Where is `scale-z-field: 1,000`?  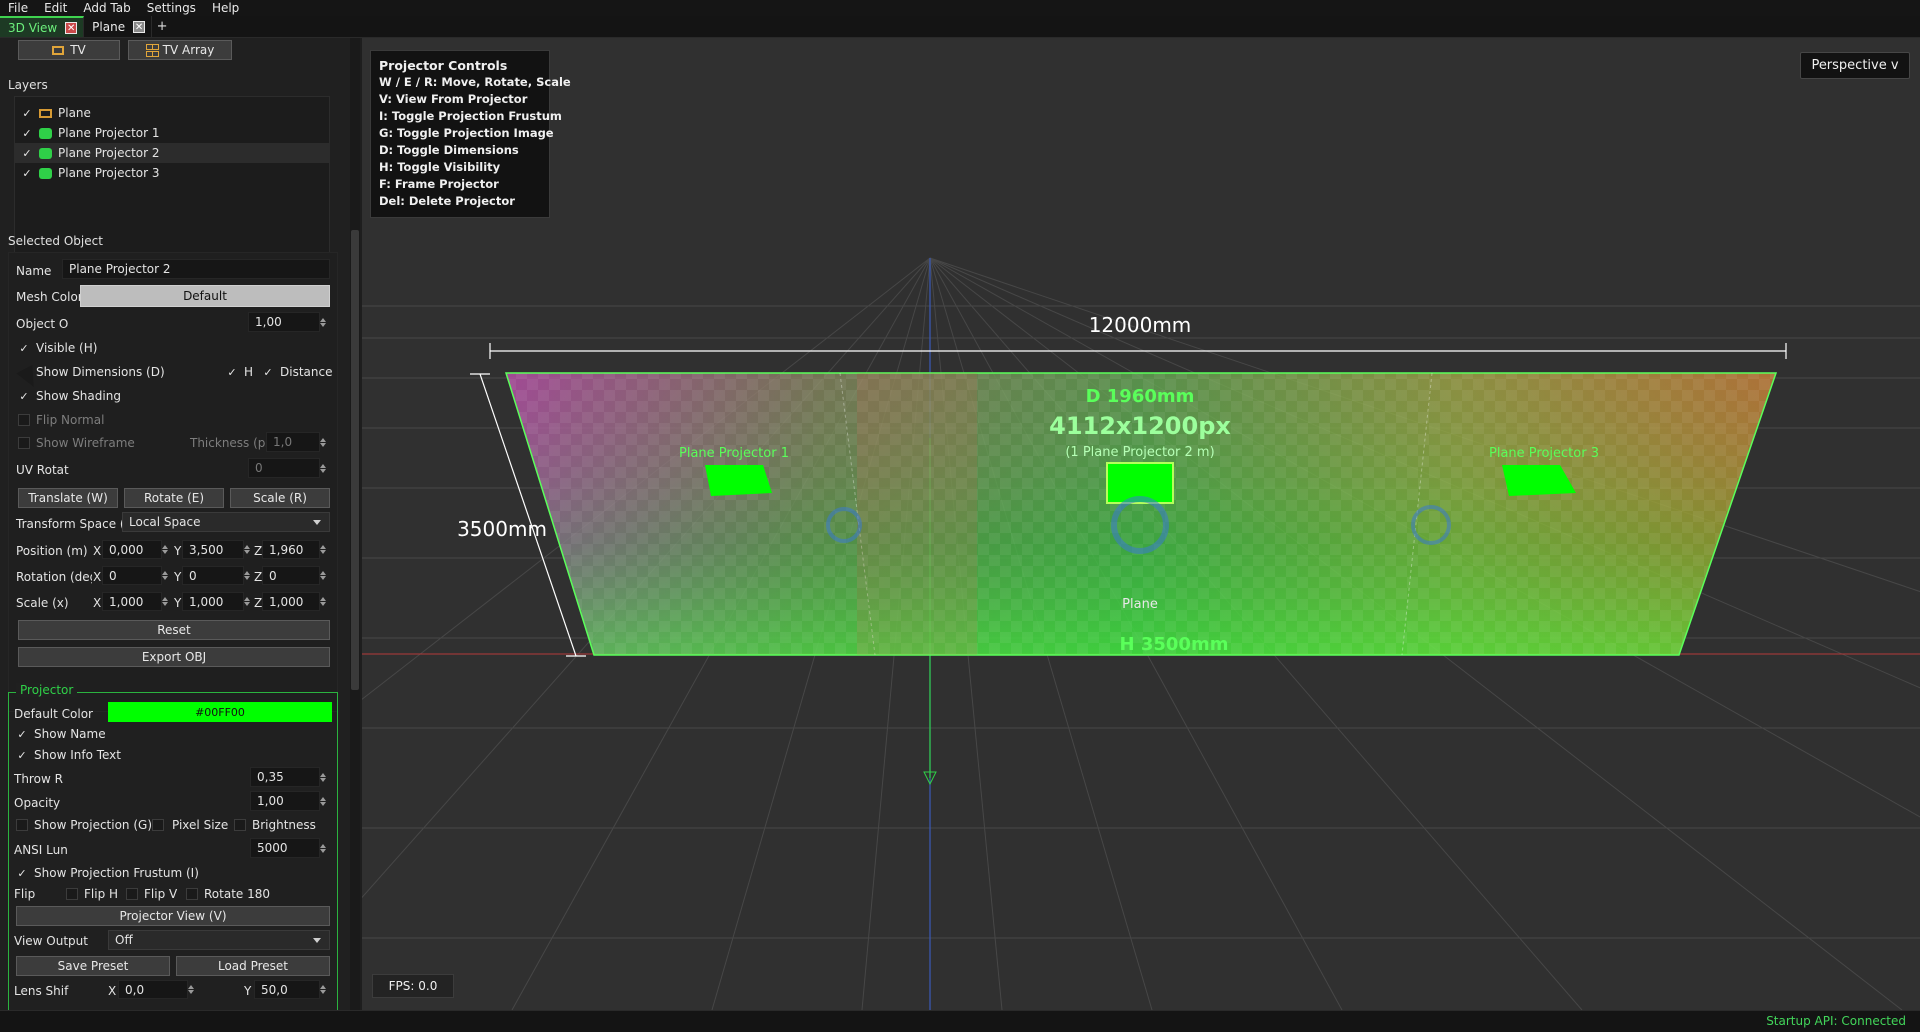 scale-z-field: 1,000 is located at coordinates (291, 601).